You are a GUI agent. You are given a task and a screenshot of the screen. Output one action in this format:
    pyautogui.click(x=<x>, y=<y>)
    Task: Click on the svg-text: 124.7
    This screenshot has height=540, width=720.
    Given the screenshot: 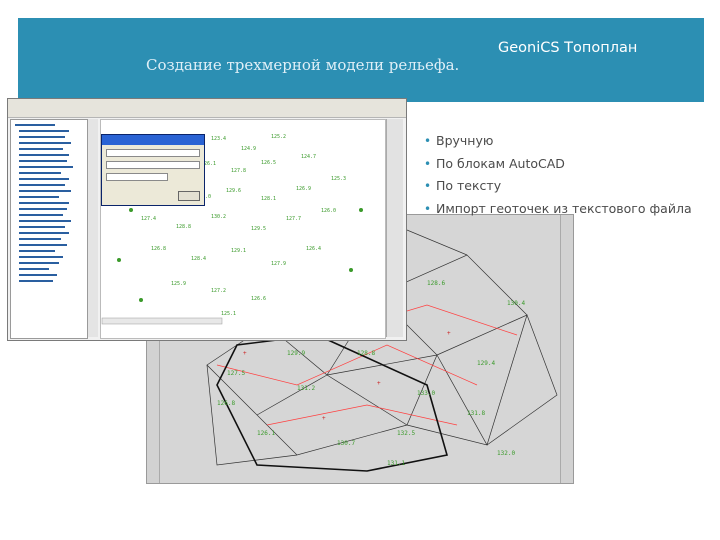 What is the action you would take?
    pyautogui.click(x=308, y=157)
    